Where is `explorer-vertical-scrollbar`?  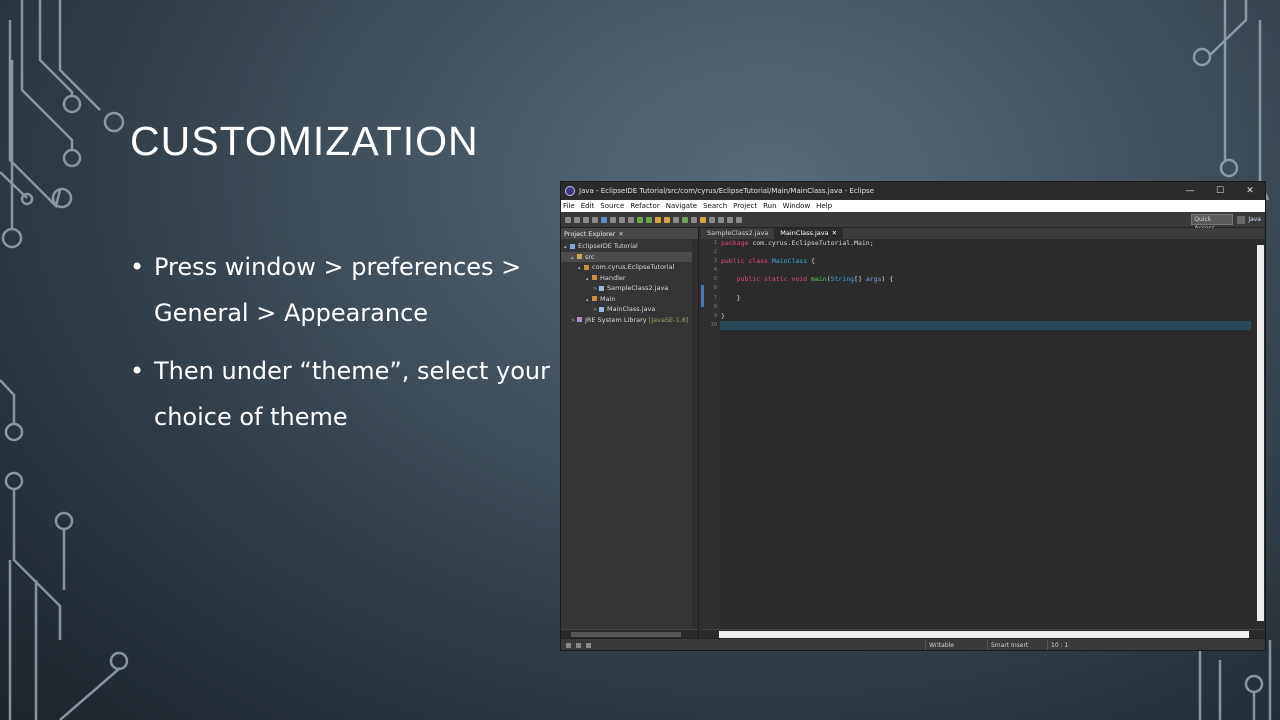 explorer-vertical-scrollbar is located at coordinates (695, 434).